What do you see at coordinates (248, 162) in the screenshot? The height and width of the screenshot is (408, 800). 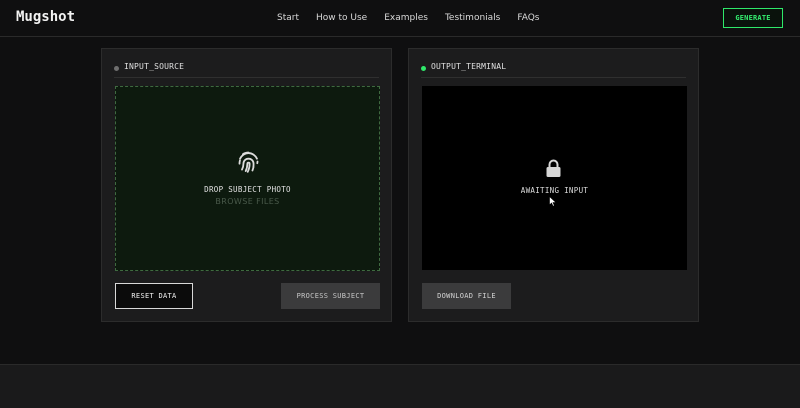 I see `fingerprint-icon` at bounding box center [248, 162].